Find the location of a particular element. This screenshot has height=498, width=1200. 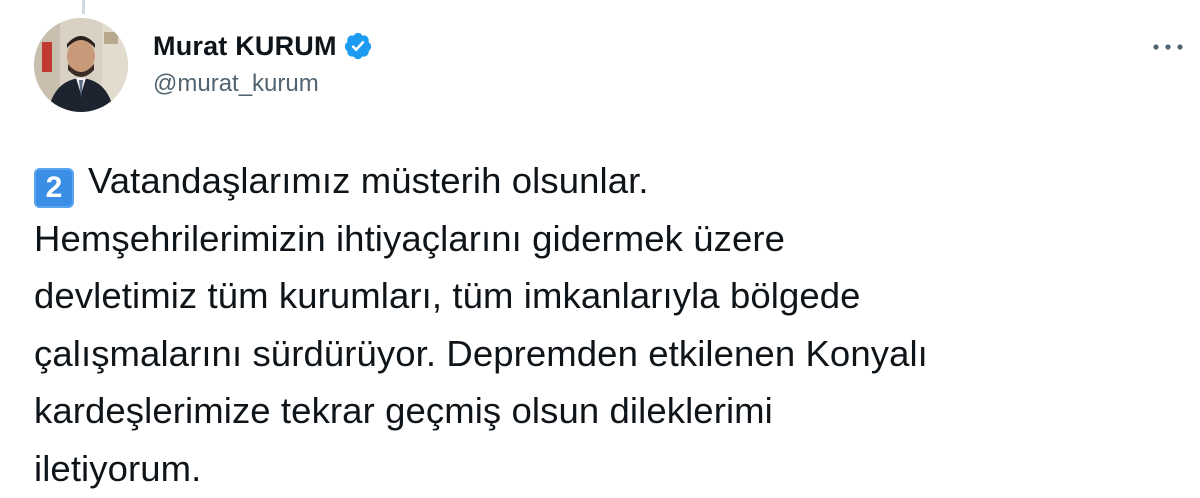

more-dots-icon is located at coordinates (1168, 47).